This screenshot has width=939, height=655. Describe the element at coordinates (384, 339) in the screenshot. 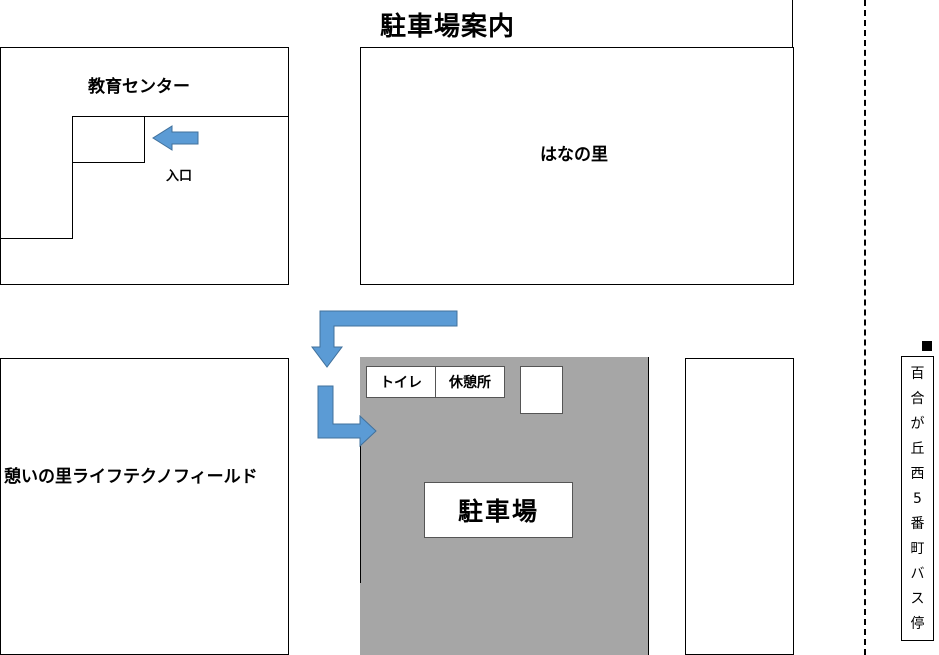

I see `turn-down-arrow-icon` at that location.